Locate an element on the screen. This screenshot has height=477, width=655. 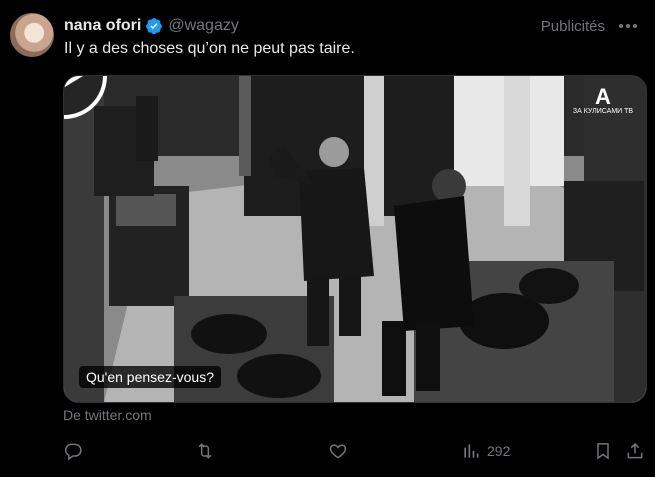
share-button is located at coordinates (635, 451).